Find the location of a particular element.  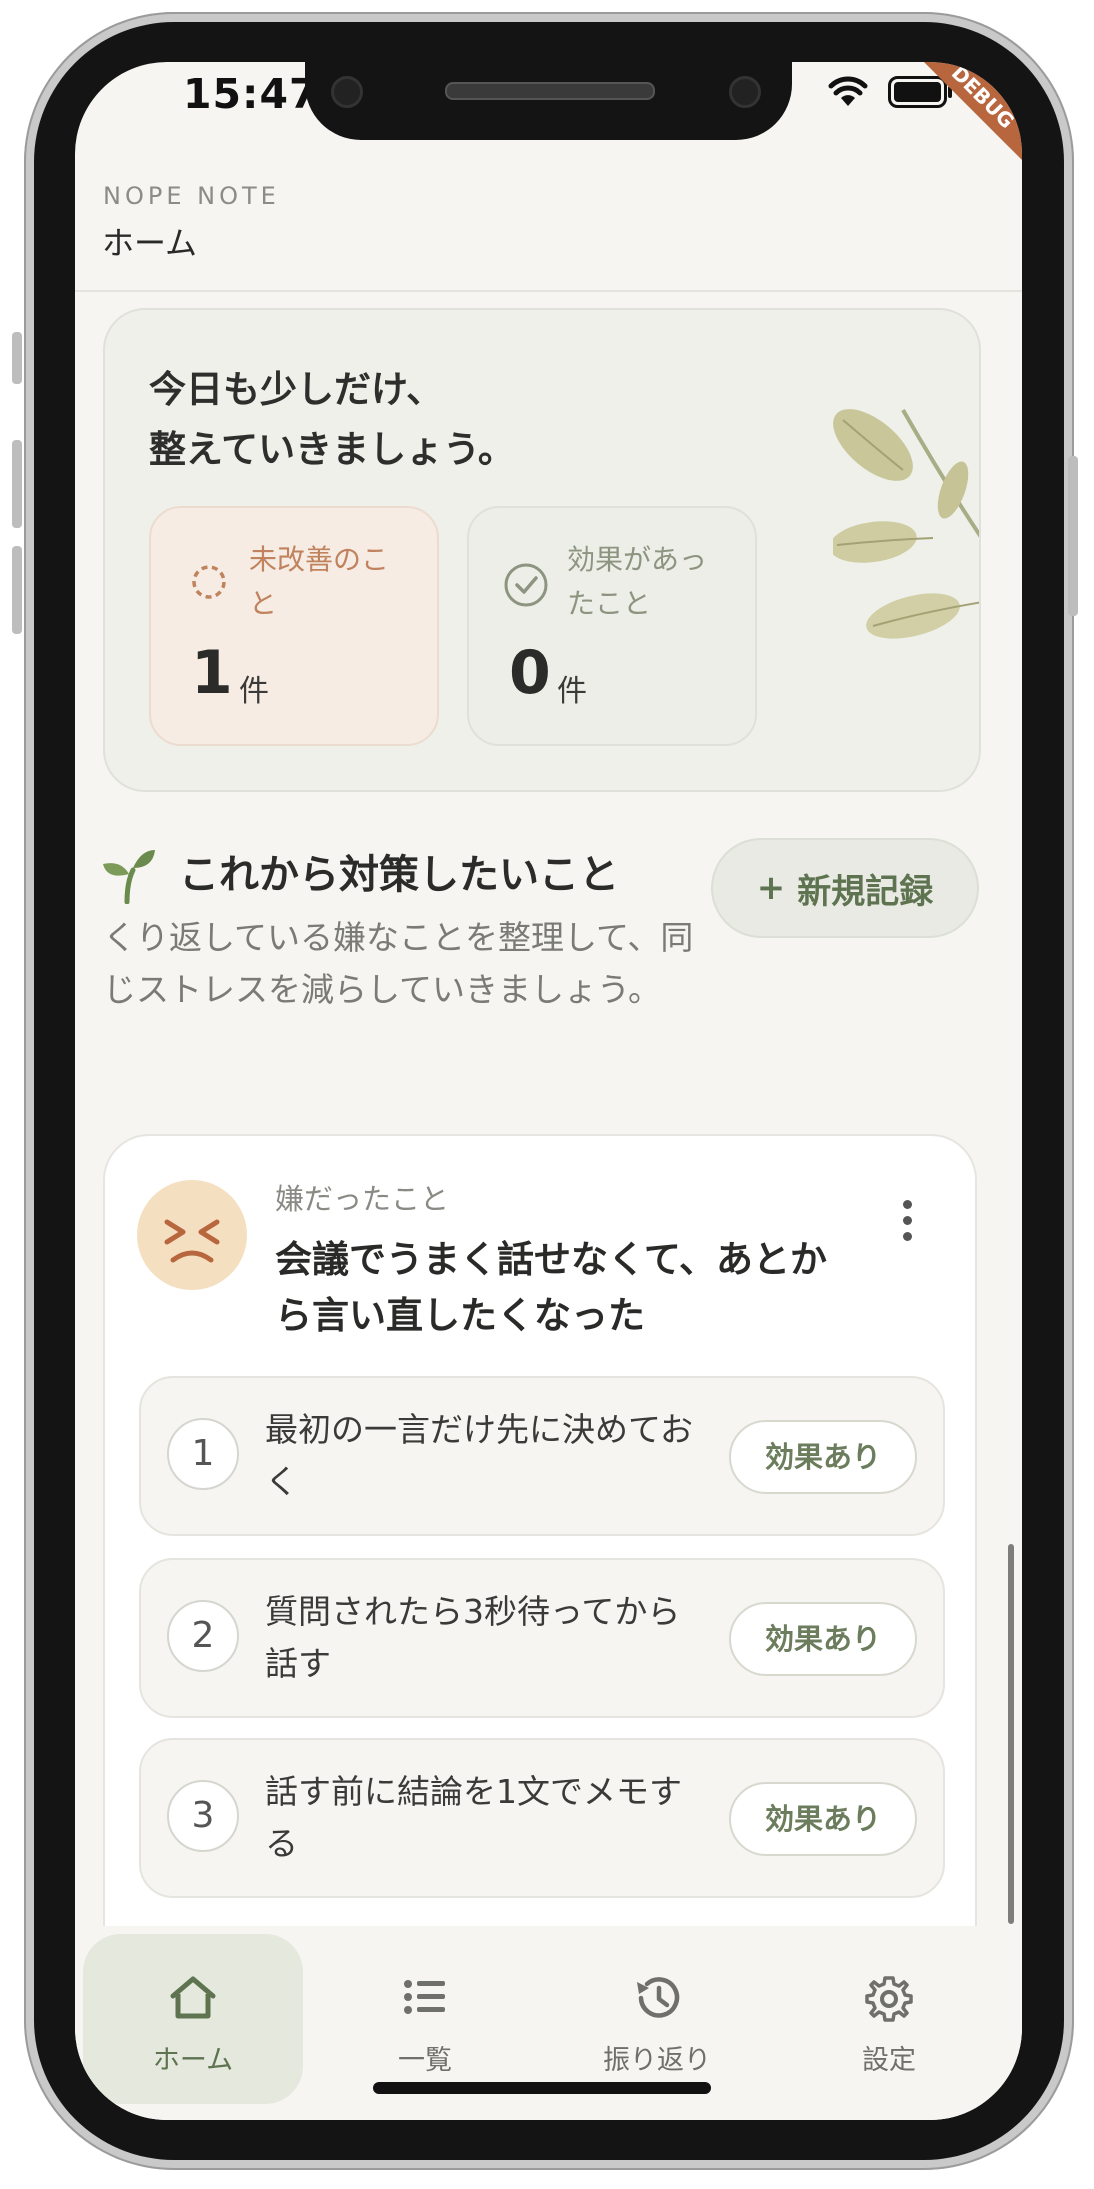

step-number: 2 is located at coordinates (203, 1636).